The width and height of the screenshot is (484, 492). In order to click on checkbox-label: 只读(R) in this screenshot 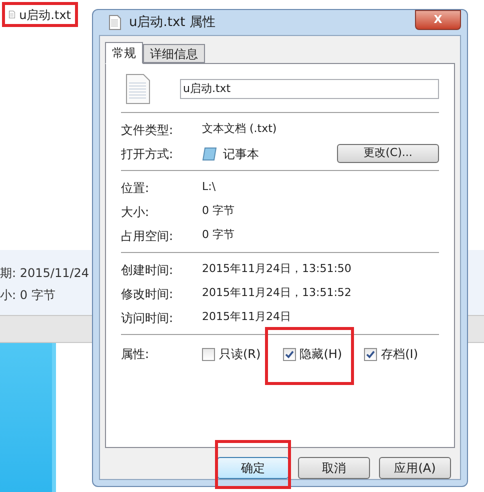, I will do `click(240, 354)`.